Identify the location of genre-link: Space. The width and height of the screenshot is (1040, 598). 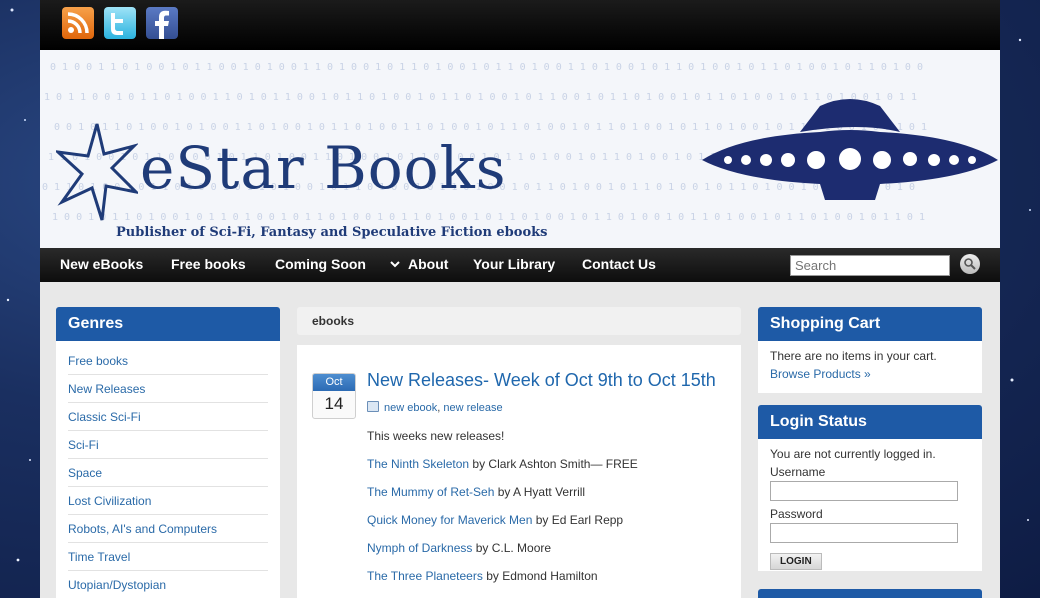
(168, 473).